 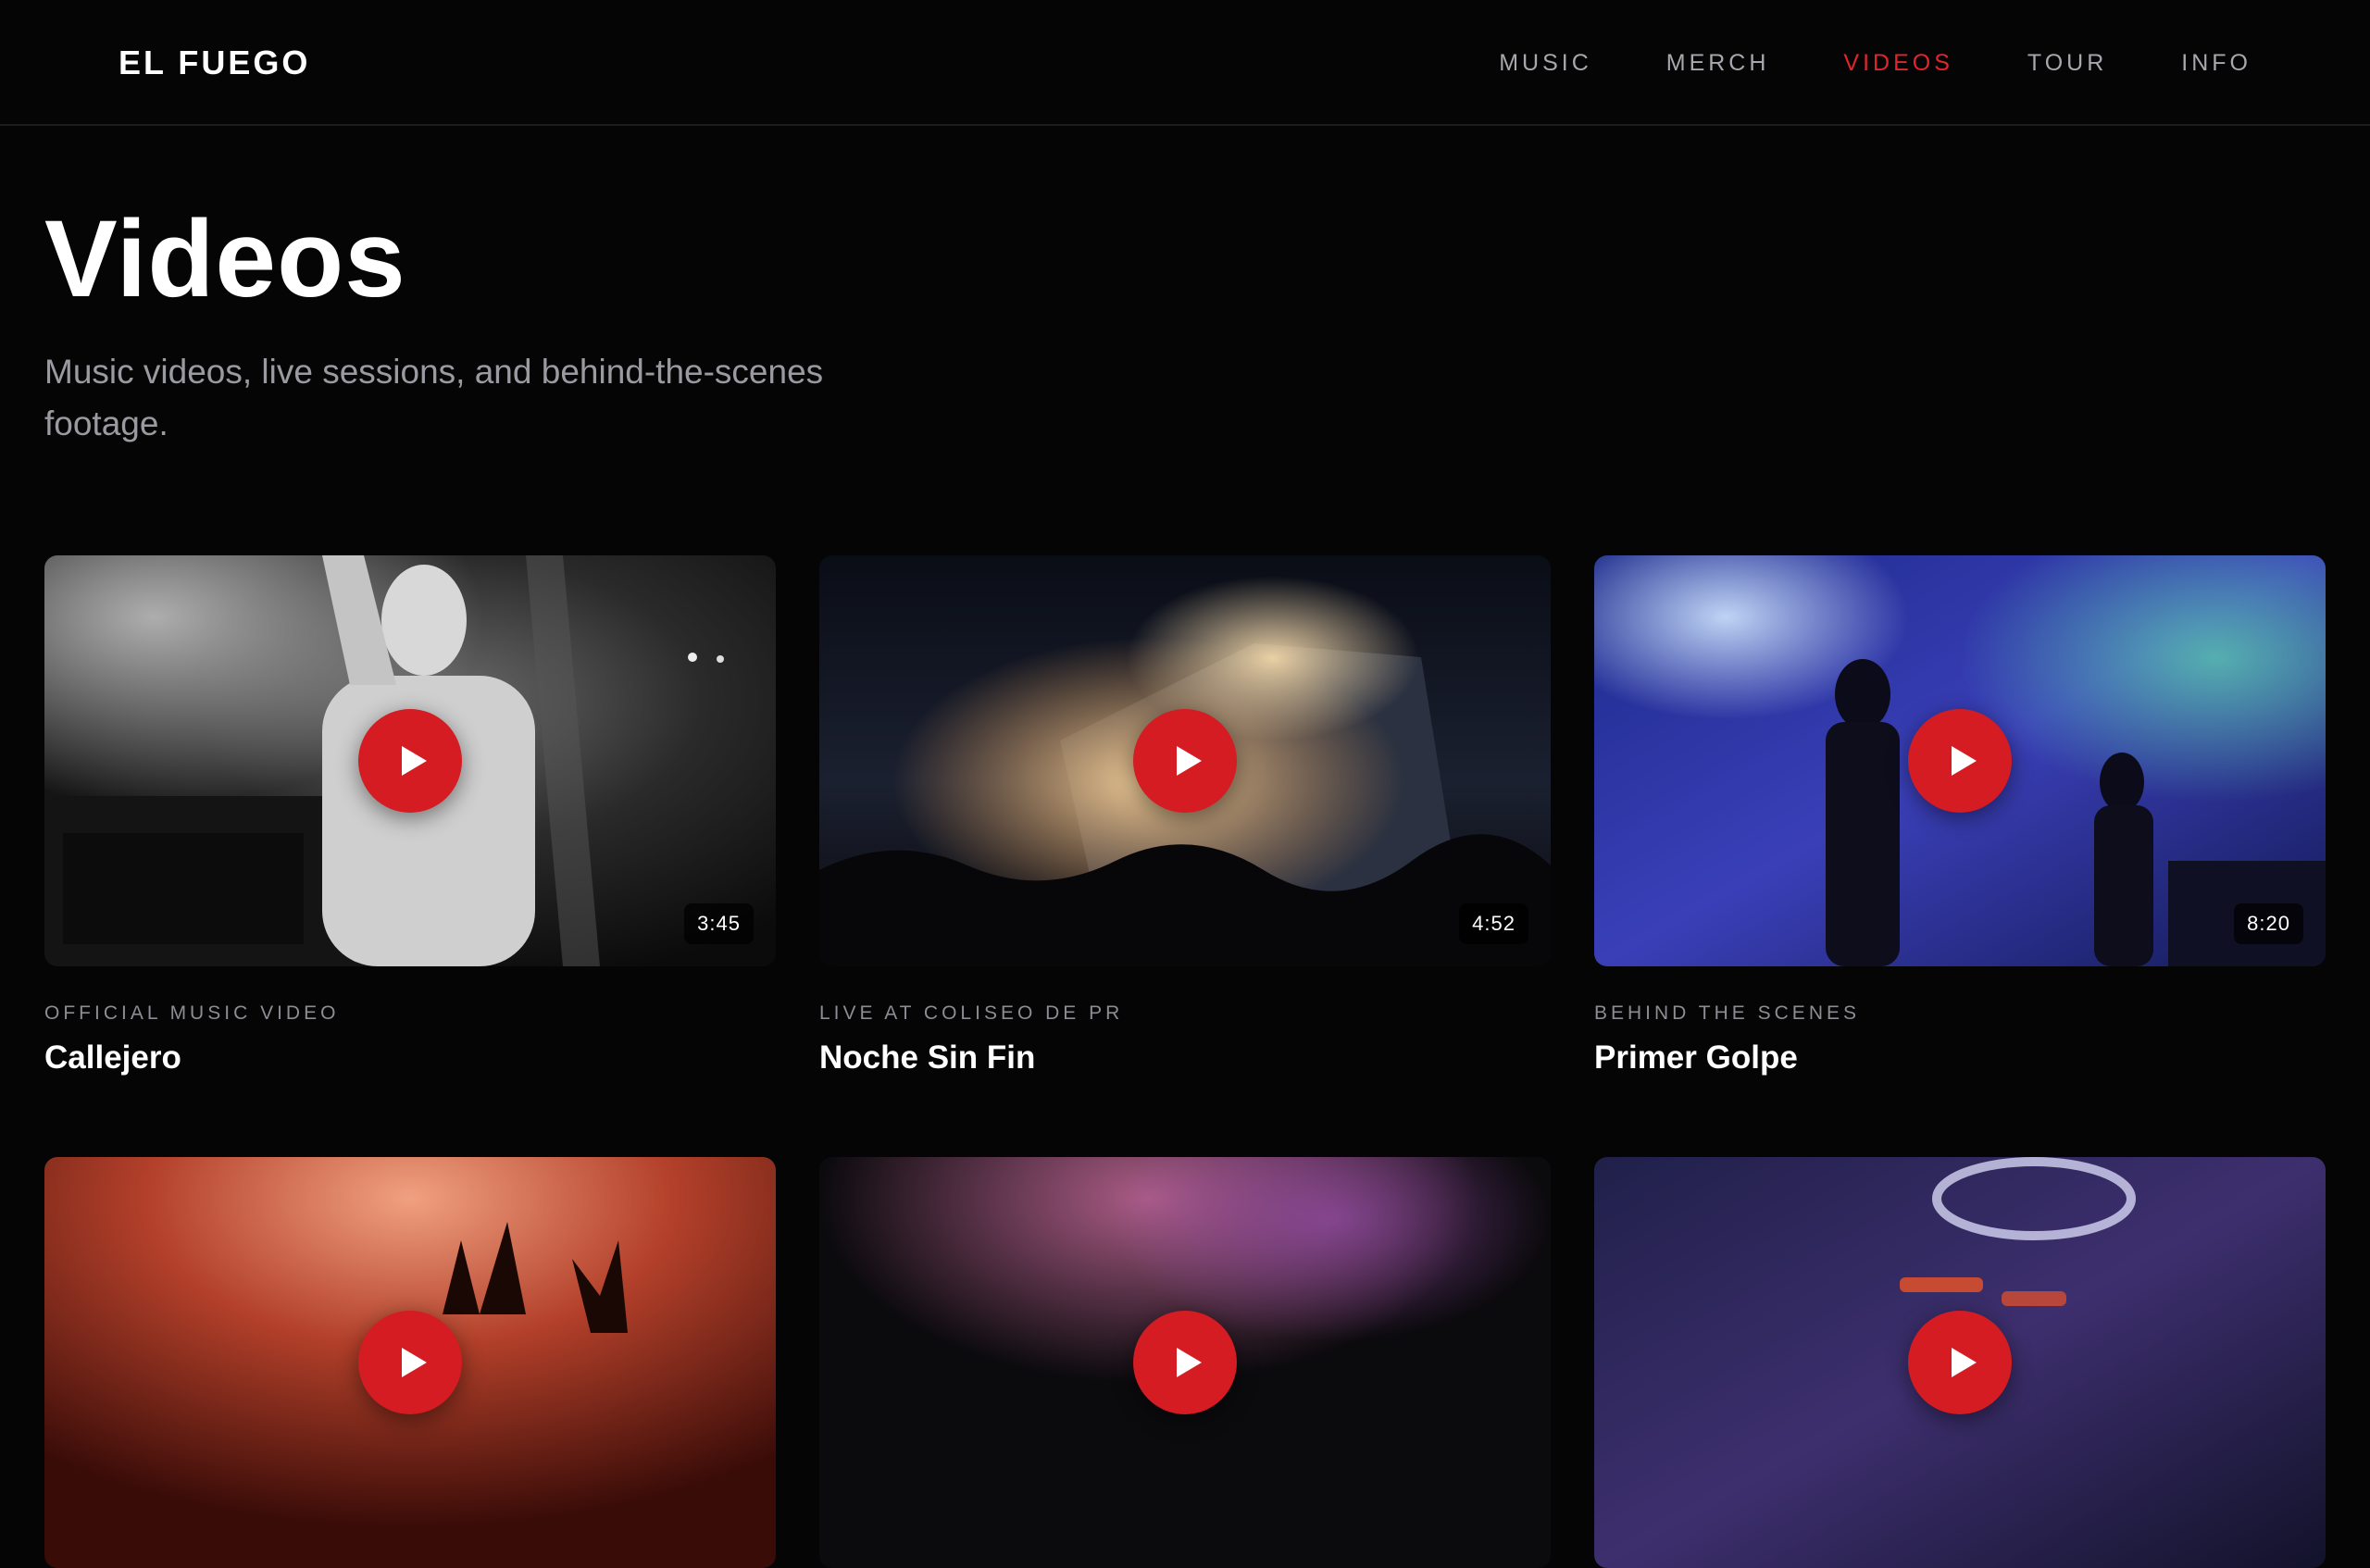 What do you see at coordinates (971, 1013) in the screenshot?
I see `video-category: LIVE AT COLISEO DE PR` at bounding box center [971, 1013].